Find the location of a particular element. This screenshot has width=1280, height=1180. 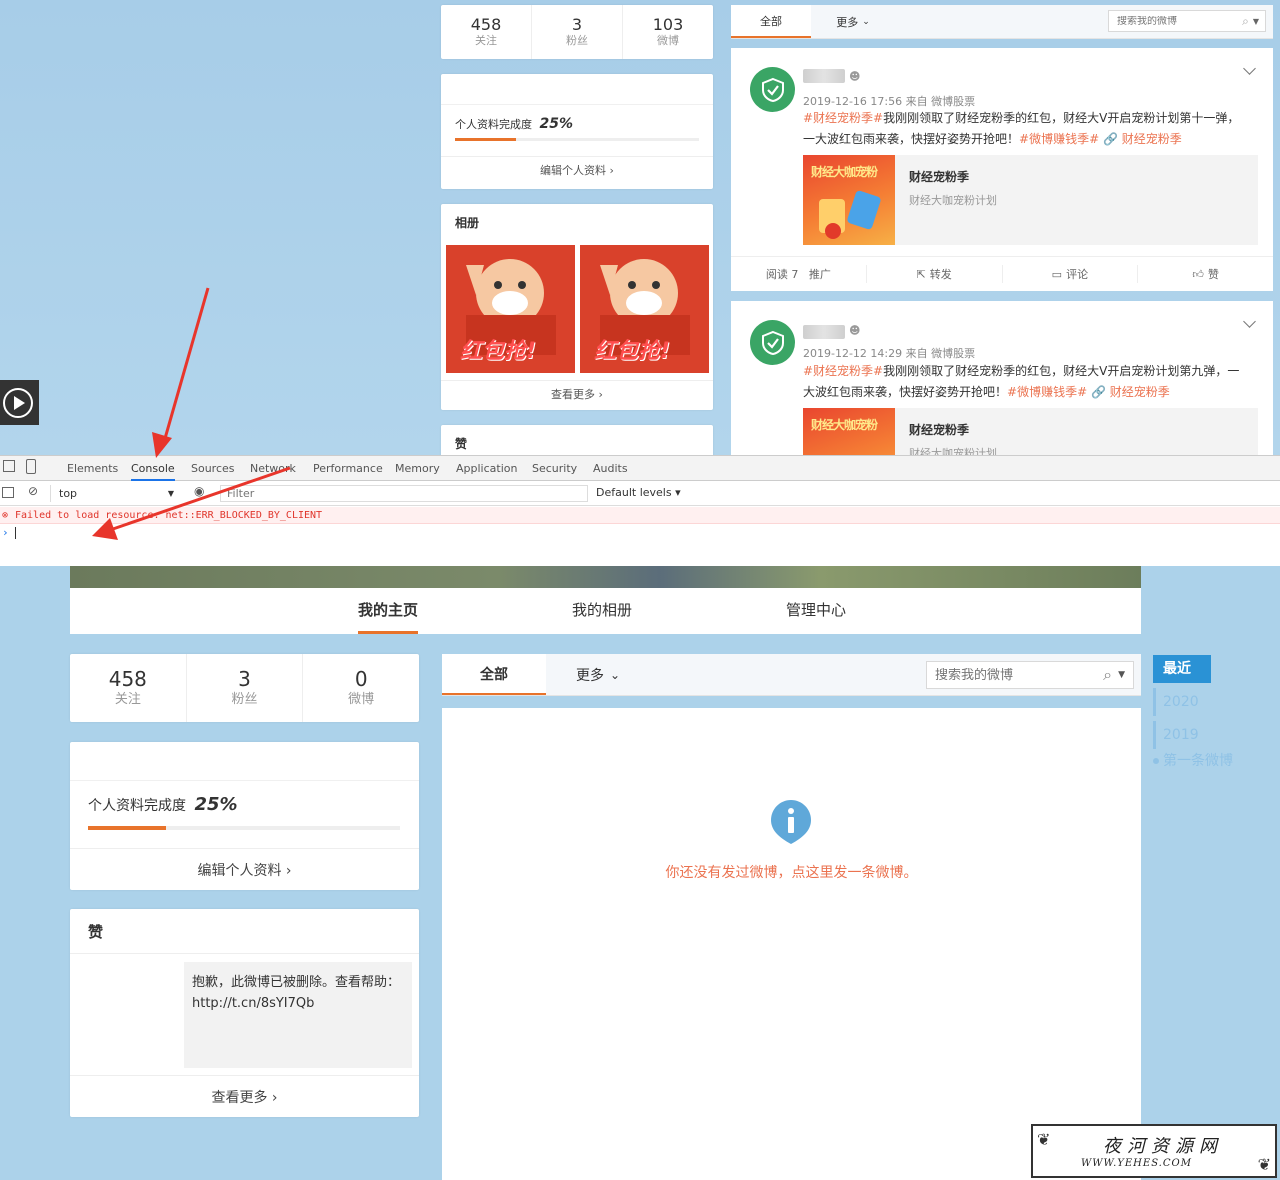

stats-card: 458 关注 3 粉丝 0 微博 is located at coordinates (244, 688).